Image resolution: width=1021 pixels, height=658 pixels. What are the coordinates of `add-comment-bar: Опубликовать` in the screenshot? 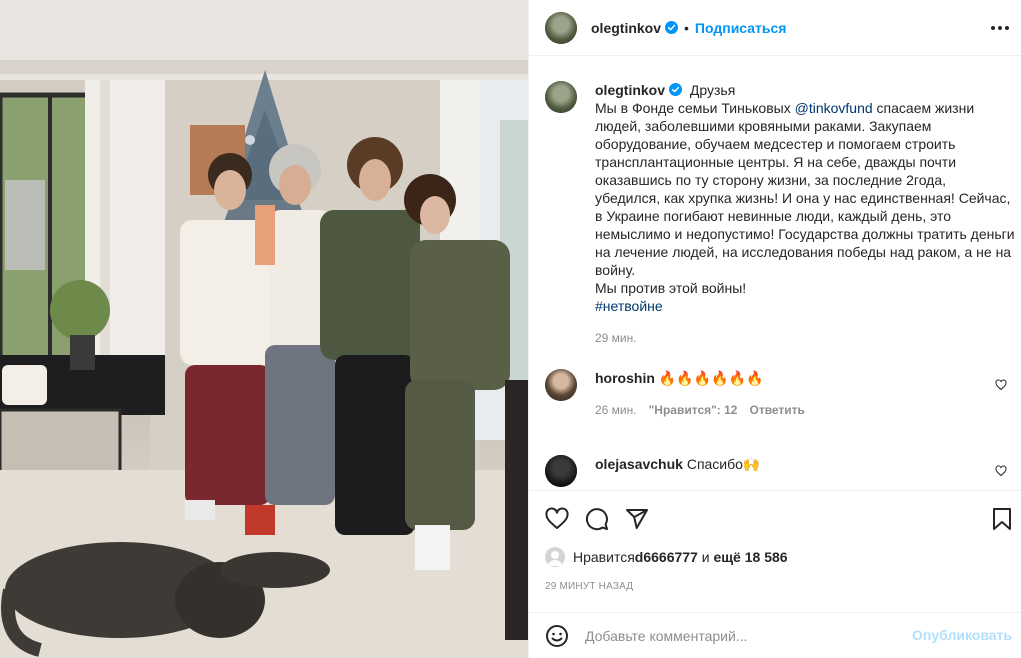 It's located at (775, 635).